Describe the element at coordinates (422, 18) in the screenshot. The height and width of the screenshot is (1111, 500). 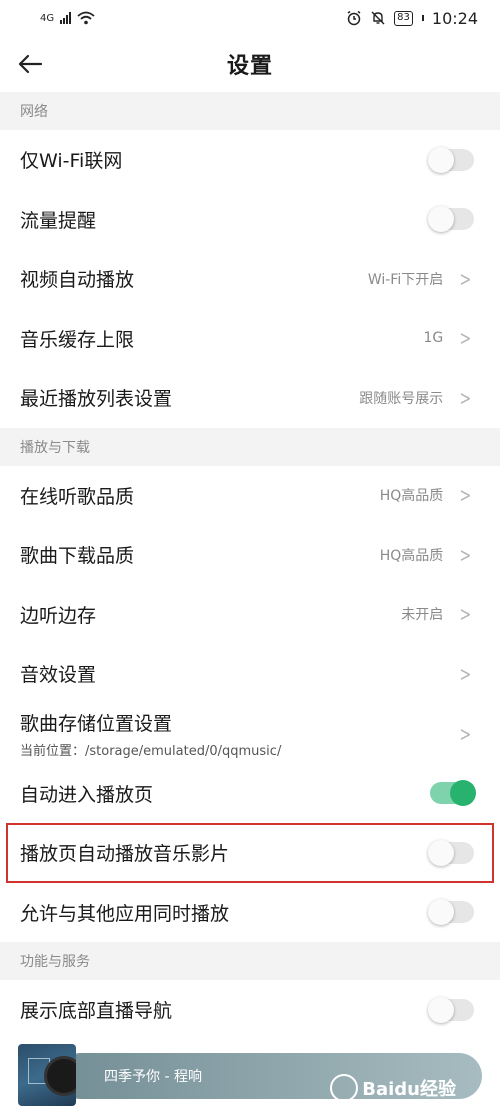
I see `battery-tip` at that location.